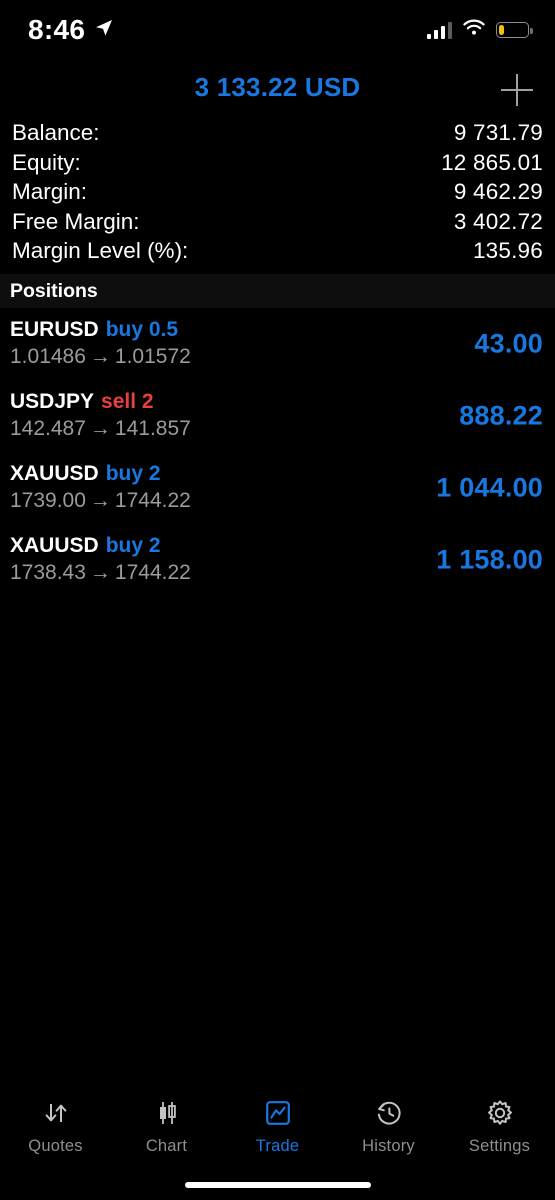 This screenshot has width=555, height=1200. I want to click on position-profit: 1 044.00, so click(489, 487).